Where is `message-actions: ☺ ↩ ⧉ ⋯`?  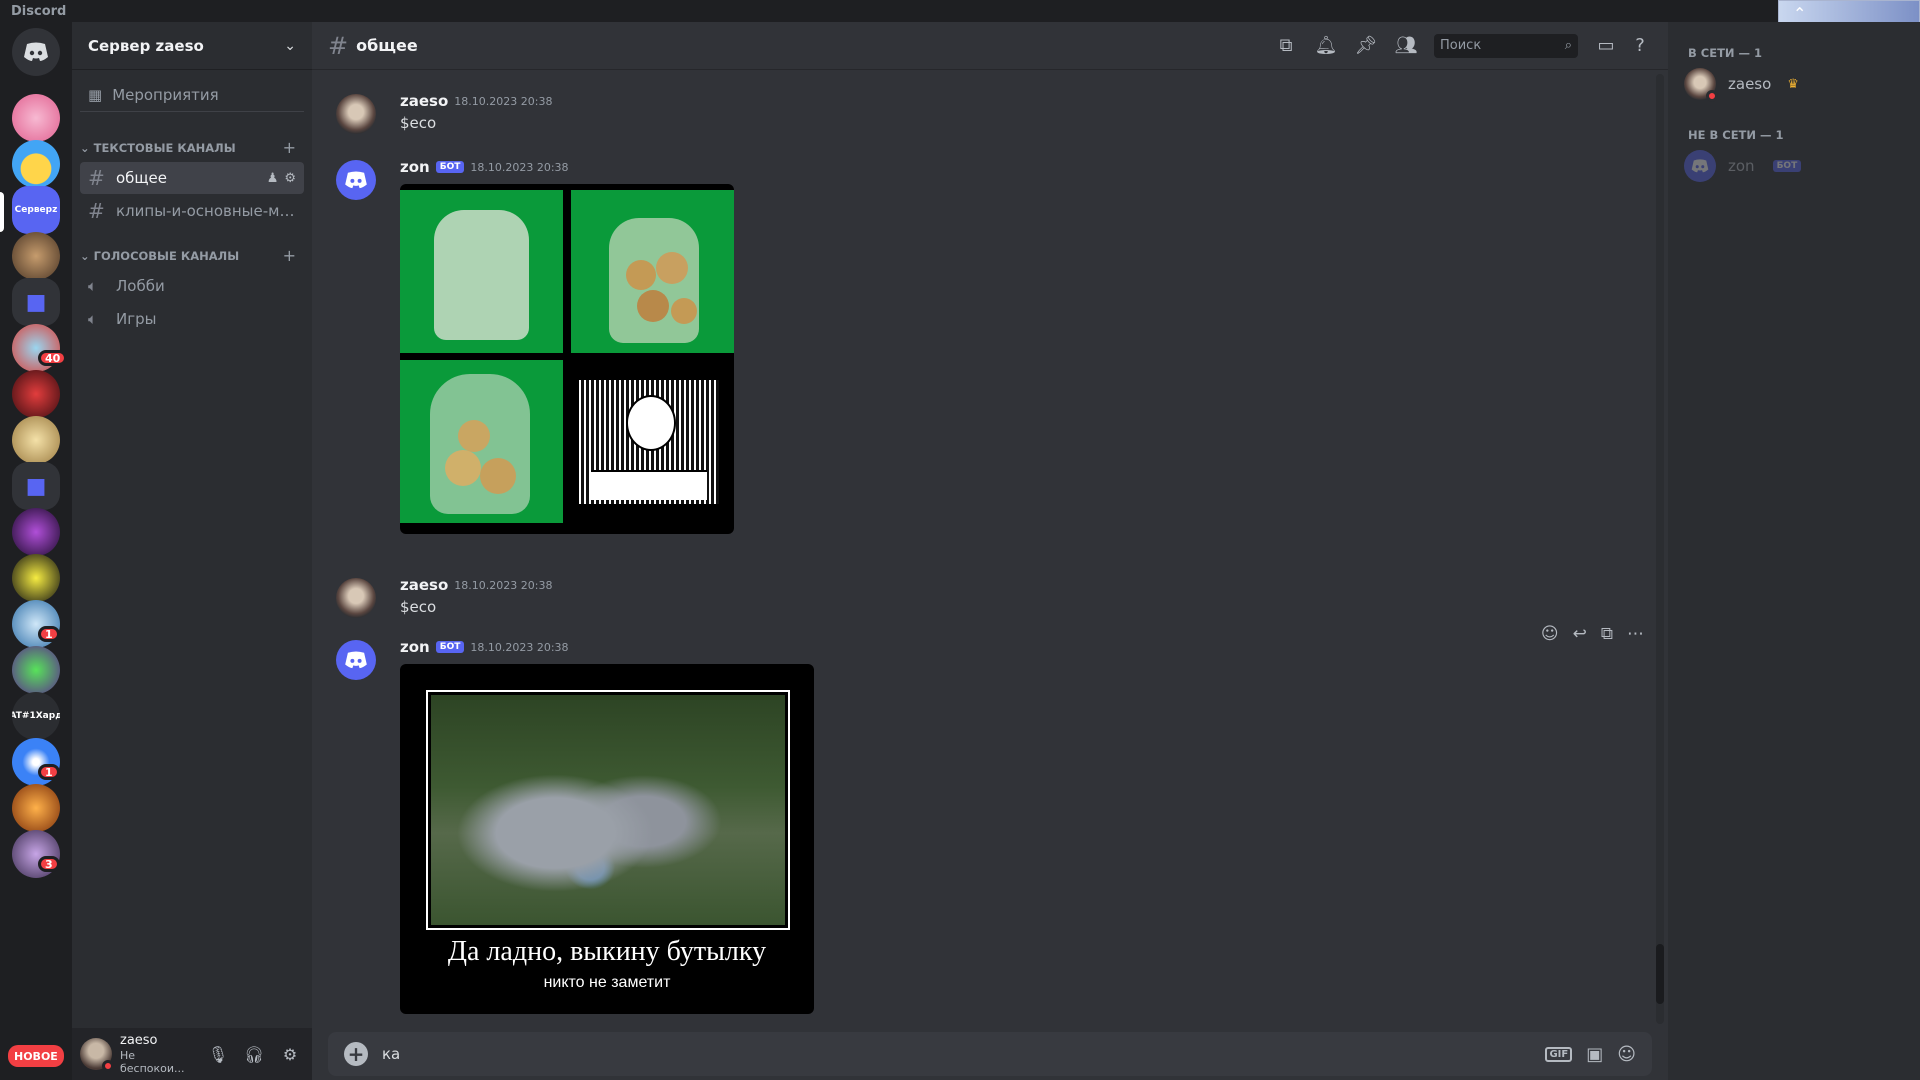
message-actions: ☺ ↩ ⧉ ⋯ is located at coordinates (1592, 634).